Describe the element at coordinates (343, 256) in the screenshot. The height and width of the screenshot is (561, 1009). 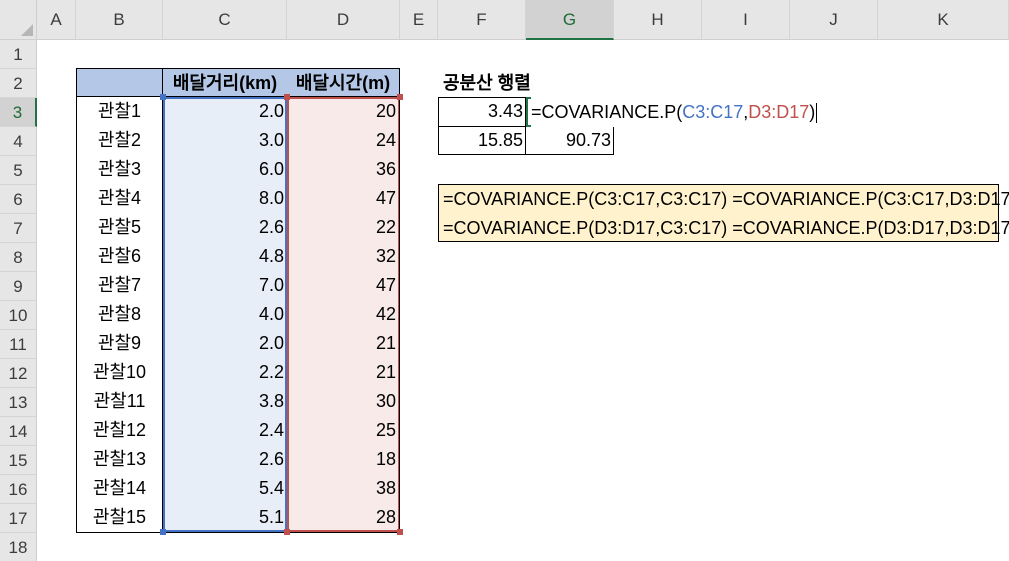
I see `time-value: 32` at that location.